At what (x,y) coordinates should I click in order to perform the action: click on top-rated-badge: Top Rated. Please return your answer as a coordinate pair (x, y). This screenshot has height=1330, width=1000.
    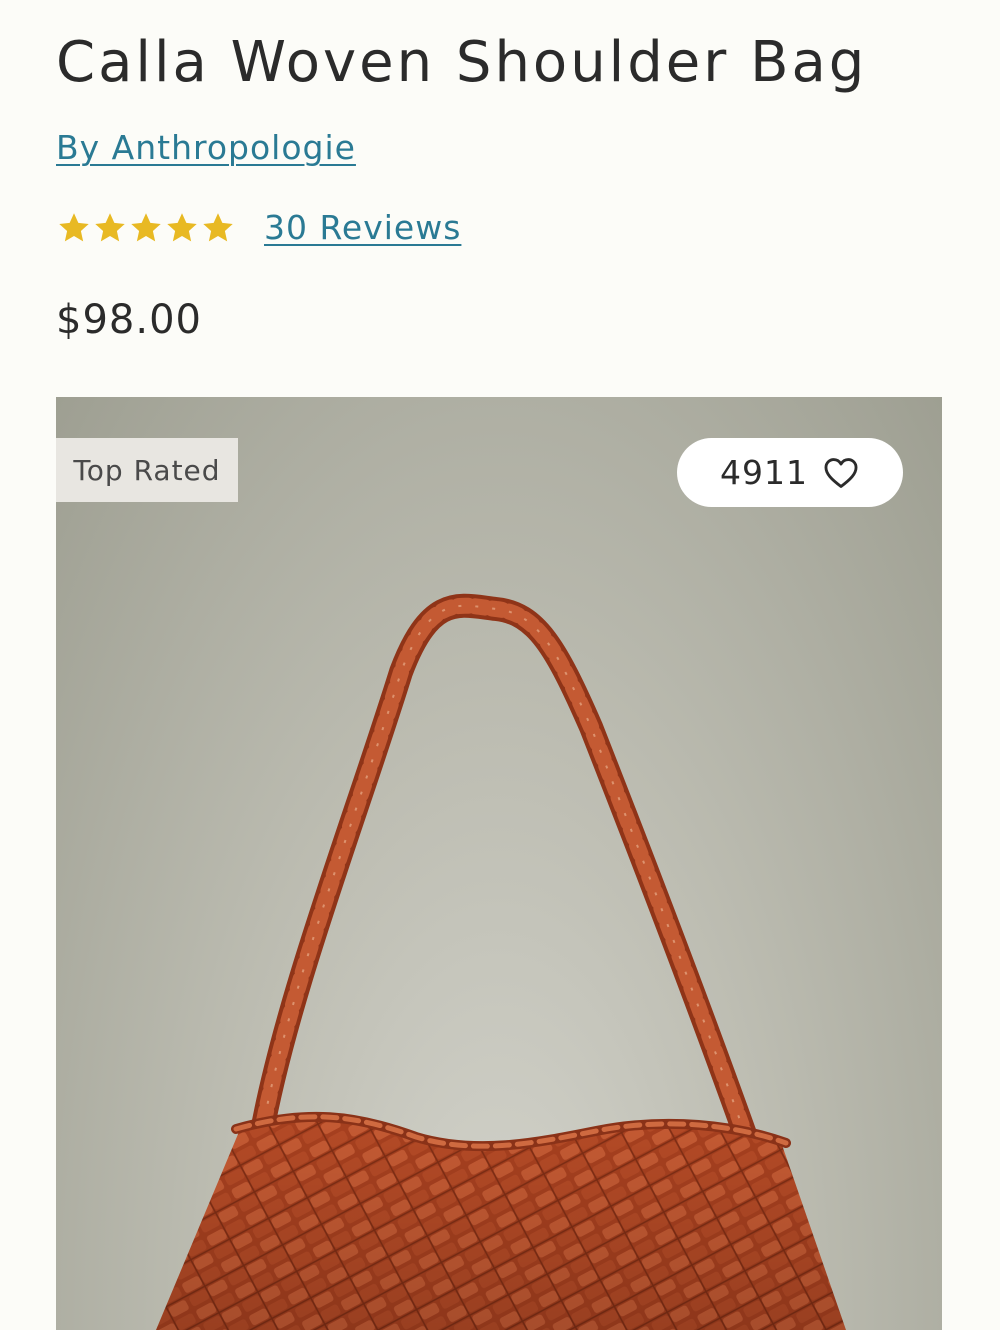
    Looking at the image, I should click on (147, 470).